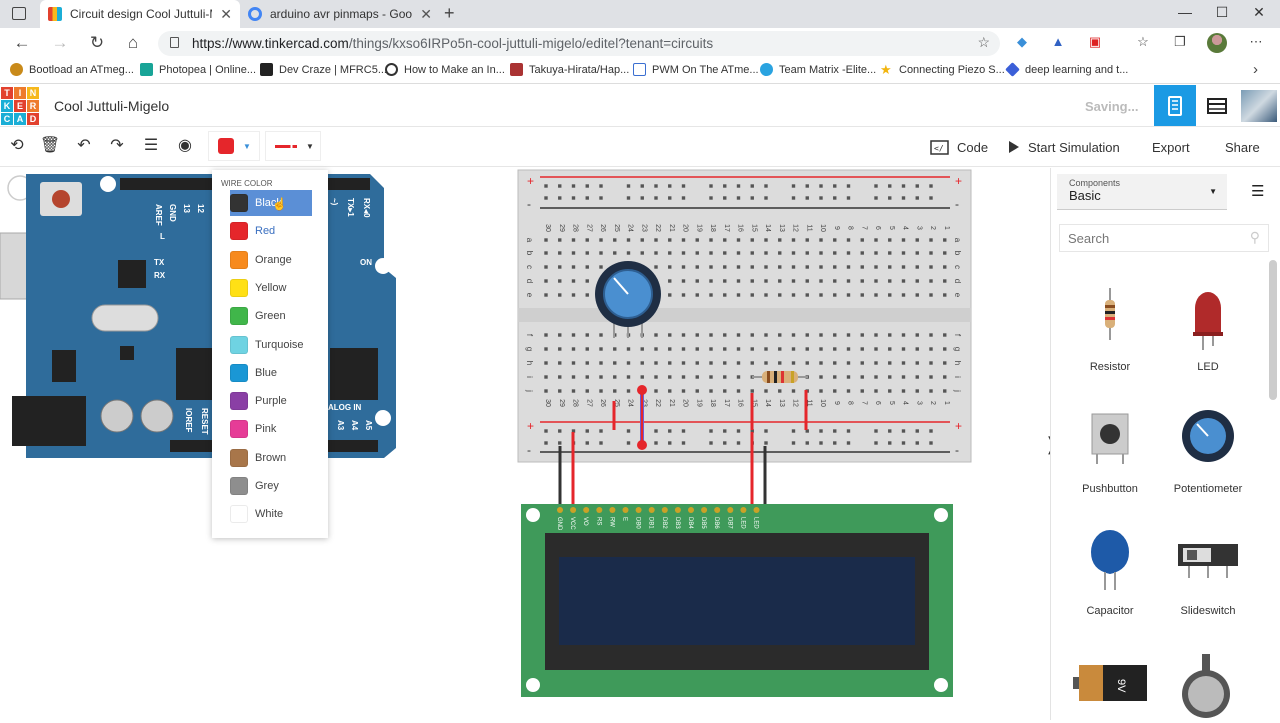 The image size is (1280, 723). Describe the element at coordinates (271, 401) in the screenshot. I see `wire-color-purple: Purple` at that location.